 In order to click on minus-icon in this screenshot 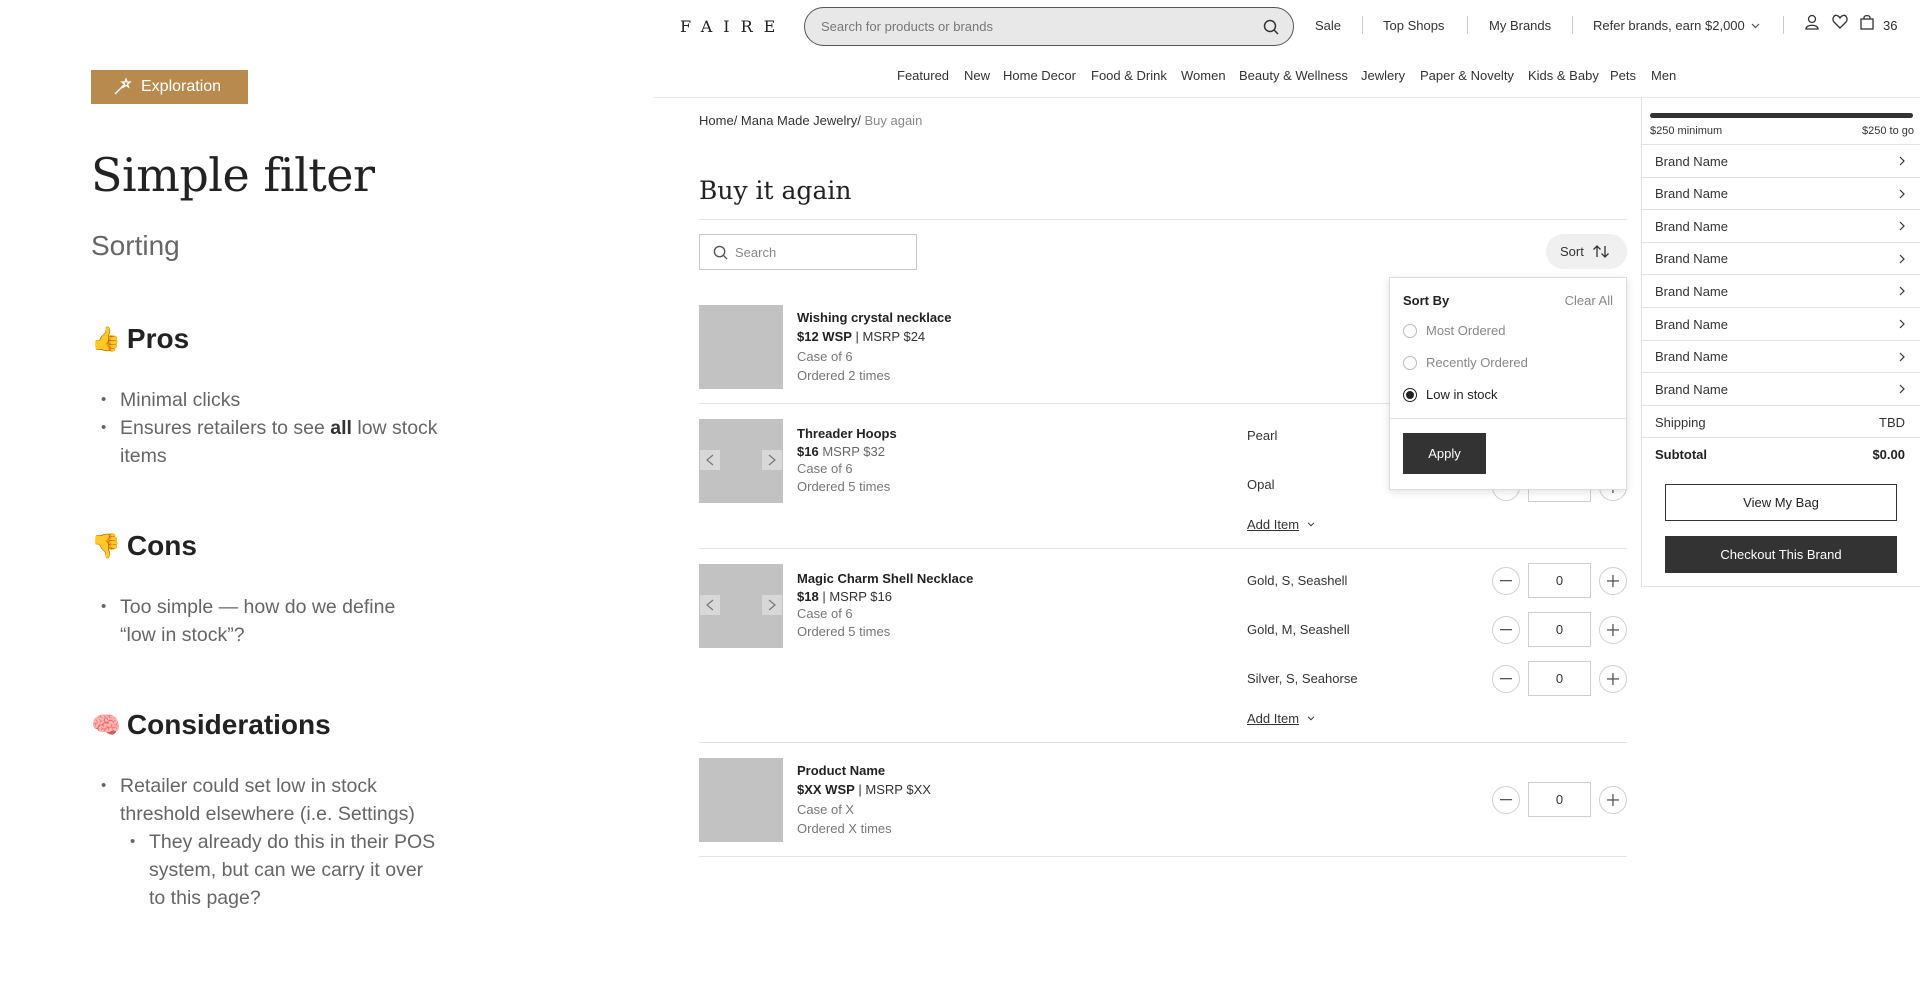, I will do `click(1506, 679)`.